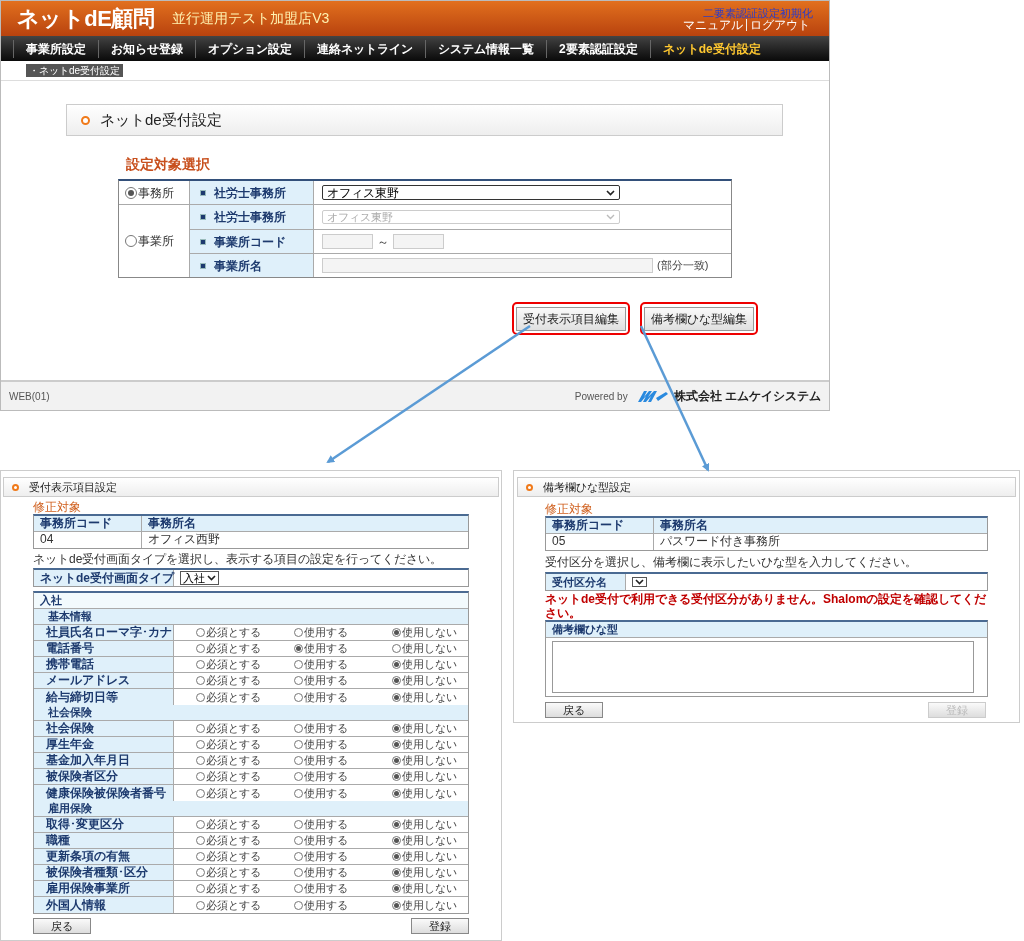  I want to click on item-label: 基金加入年月日, so click(88, 760).